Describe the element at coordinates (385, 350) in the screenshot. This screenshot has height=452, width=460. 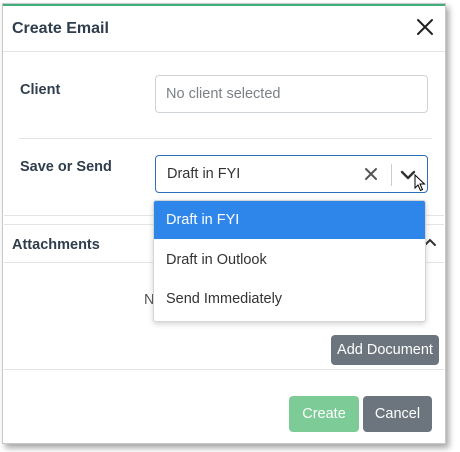
I see `add-document-button: Add Document` at that location.